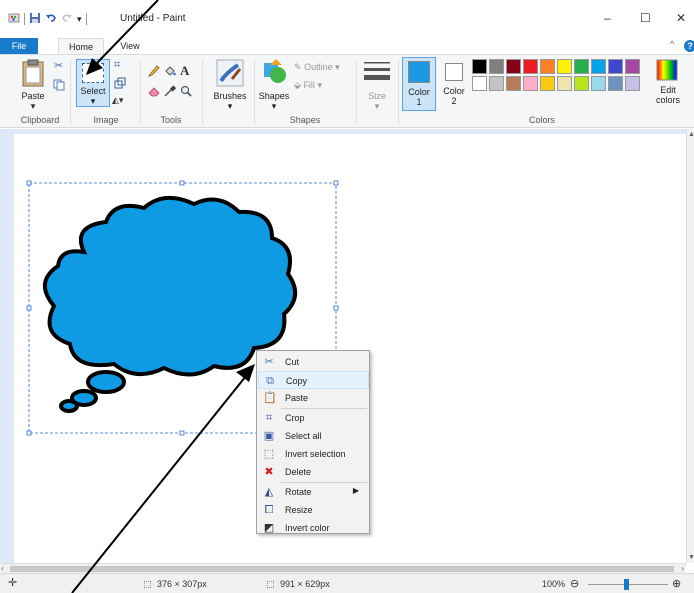 This screenshot has width=694, height=593. What do you see at coordinates (275, 74) in the screenshot?
I see `shapes-icon` at bounding box center [275, 74].